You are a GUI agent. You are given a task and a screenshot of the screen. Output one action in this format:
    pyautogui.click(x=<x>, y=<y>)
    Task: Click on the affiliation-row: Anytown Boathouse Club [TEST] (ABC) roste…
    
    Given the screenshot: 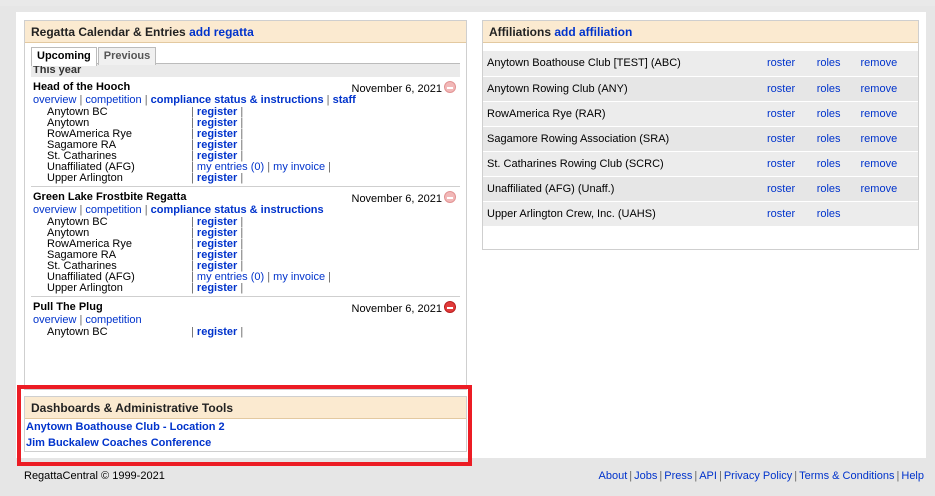 What is the action you would take?
    pyautogui.click(x=700, y=63)
    